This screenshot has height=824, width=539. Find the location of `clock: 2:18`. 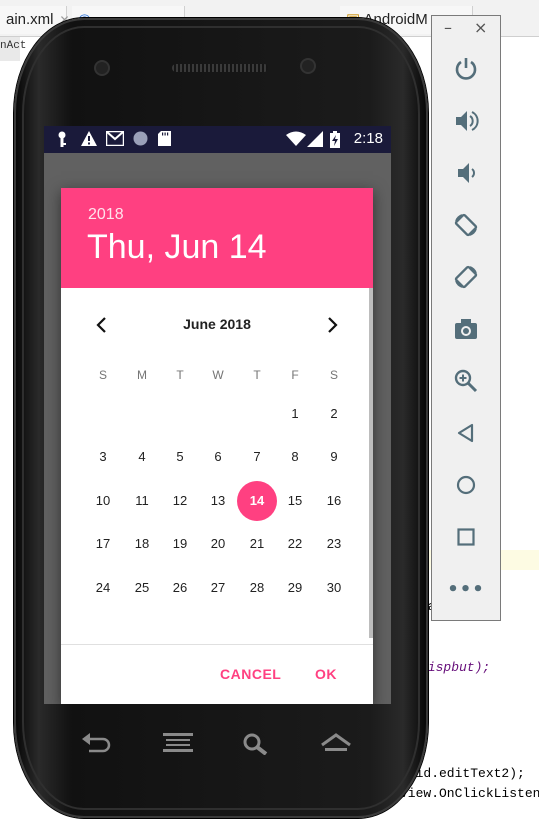

clock: 2:18 is located at coordinates (368, 138).